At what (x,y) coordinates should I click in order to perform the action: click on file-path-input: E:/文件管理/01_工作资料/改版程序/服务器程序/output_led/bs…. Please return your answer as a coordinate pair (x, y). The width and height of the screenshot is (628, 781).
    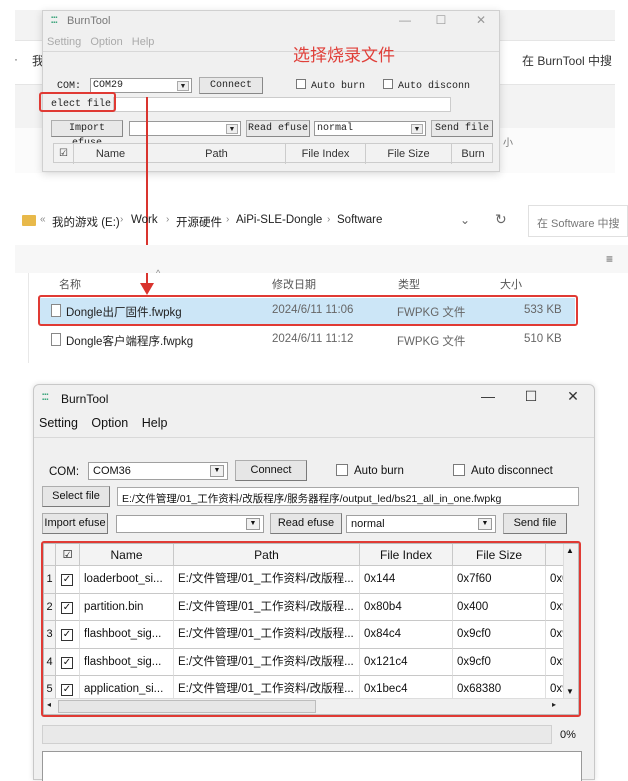
    Looking at the image, I should click on (348, 496).